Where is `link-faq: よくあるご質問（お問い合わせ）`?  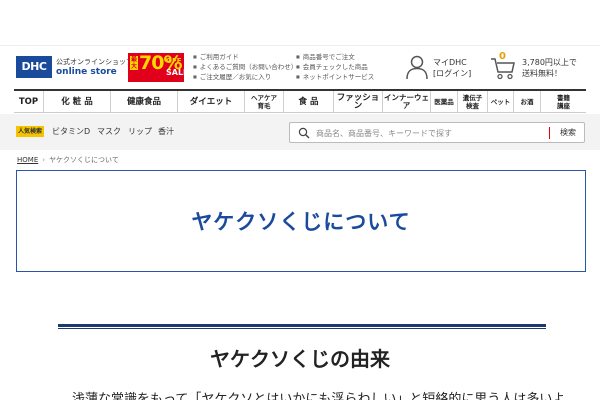
link-faq: よくあるご質問（お問い合わせ） is located at coordinates (245, 67).